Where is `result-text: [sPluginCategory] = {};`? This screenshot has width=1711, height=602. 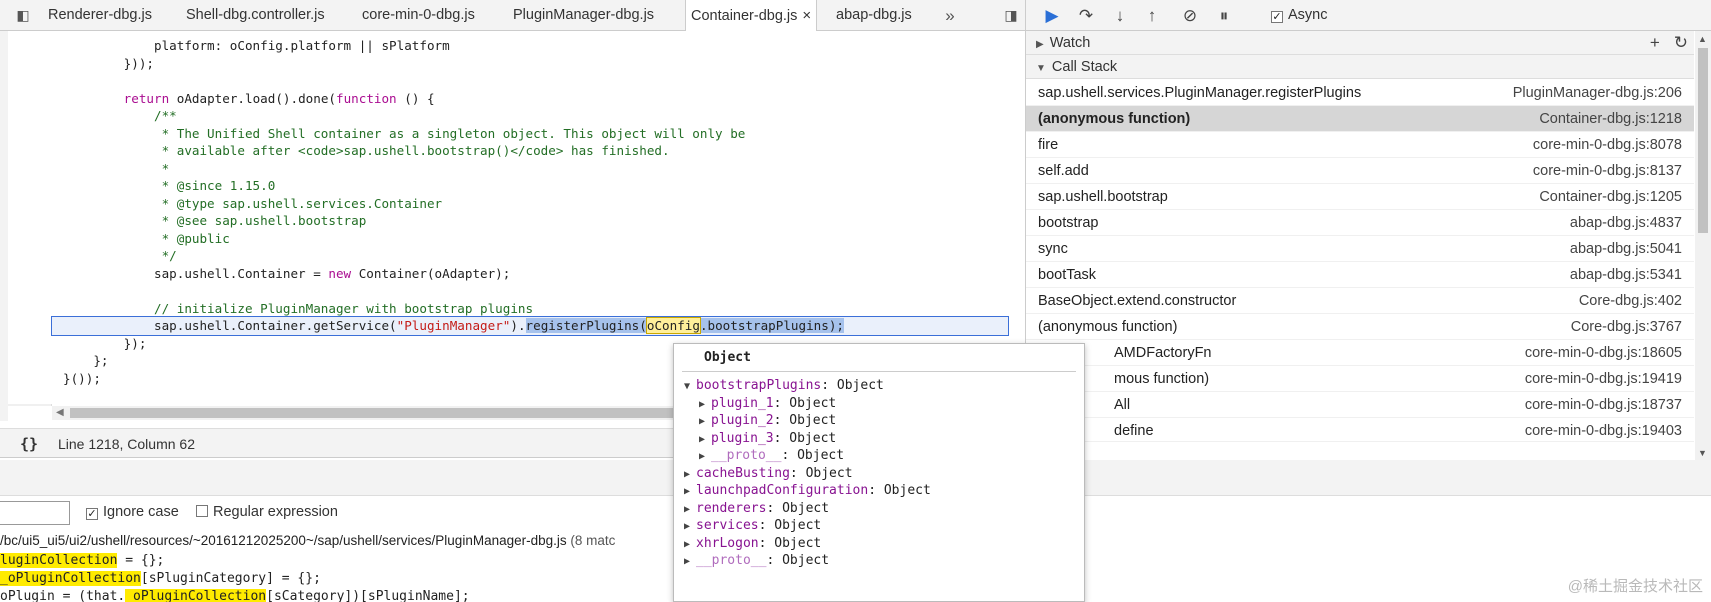
result-text: [sPluginCategory] = {}; is located at coordinates (230, 578).